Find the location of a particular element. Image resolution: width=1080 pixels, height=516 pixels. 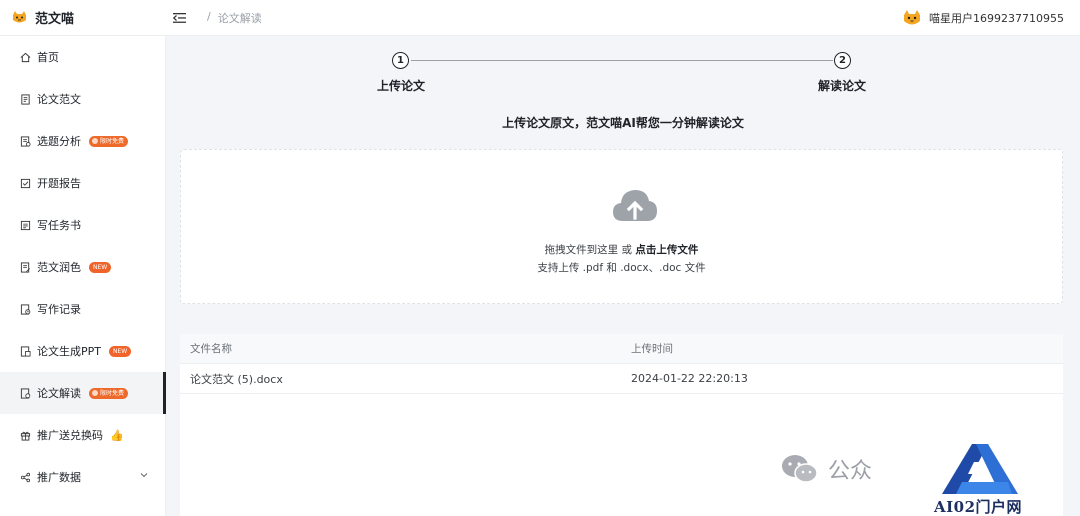

polish-icon is located at coordinates (25, 267).